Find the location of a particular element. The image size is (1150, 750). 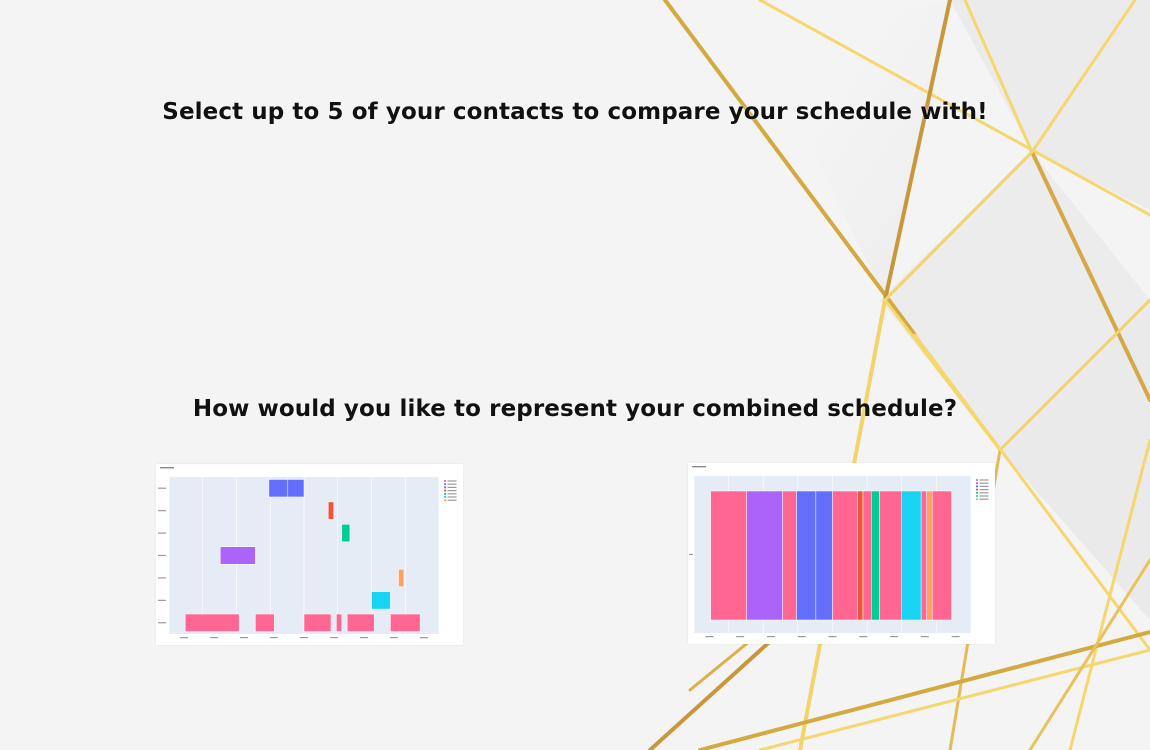

stacked-schedule-chart is located at coordinates (839, 552).